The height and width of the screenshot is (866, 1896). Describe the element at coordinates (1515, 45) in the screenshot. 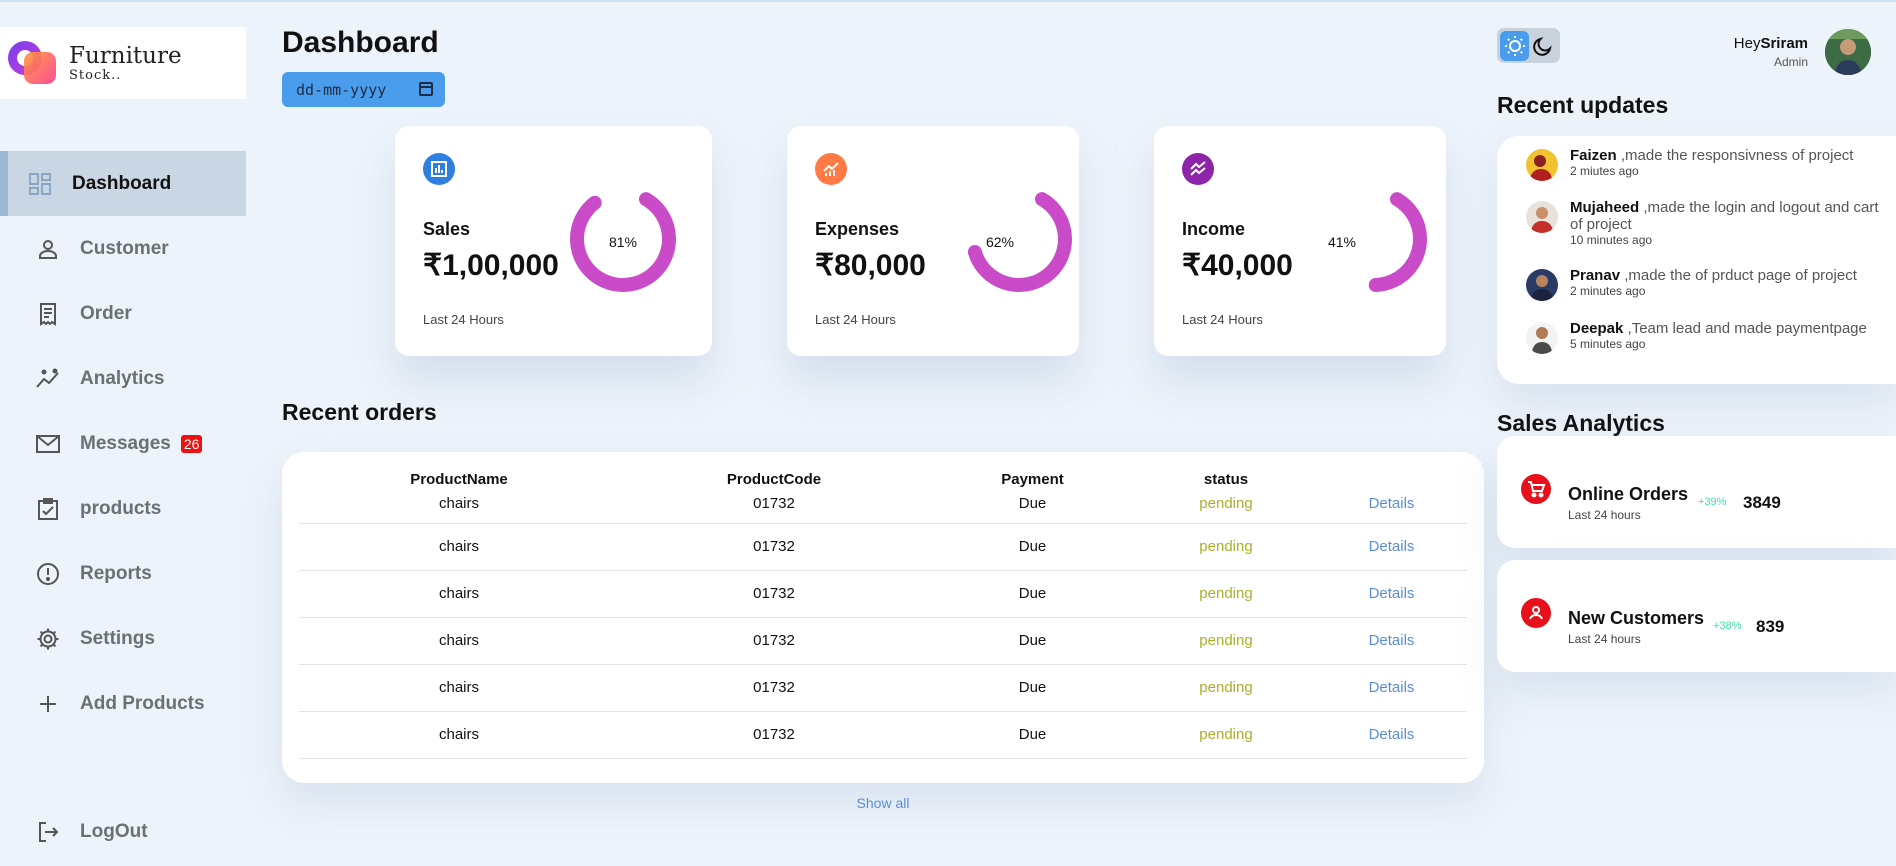

I see `sun-icon` at that location.